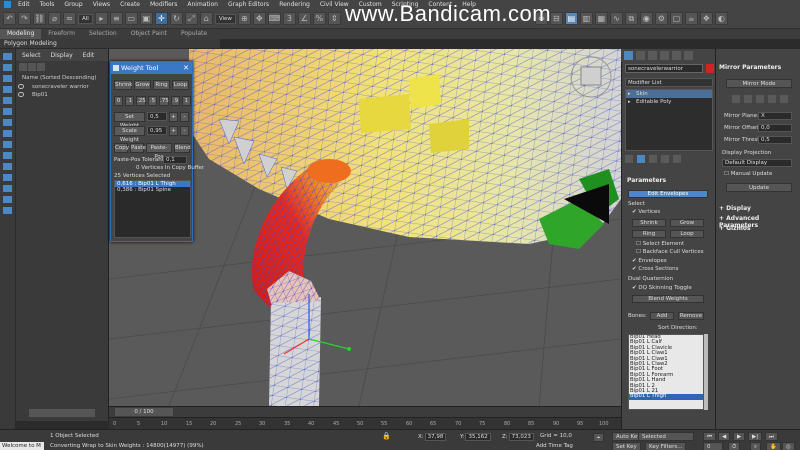 The image size is (800, 450). What do you see at coordinates (202, 4) in the screenshot?
I see `menu-animation: Animation` at bounding box center [202, 4].